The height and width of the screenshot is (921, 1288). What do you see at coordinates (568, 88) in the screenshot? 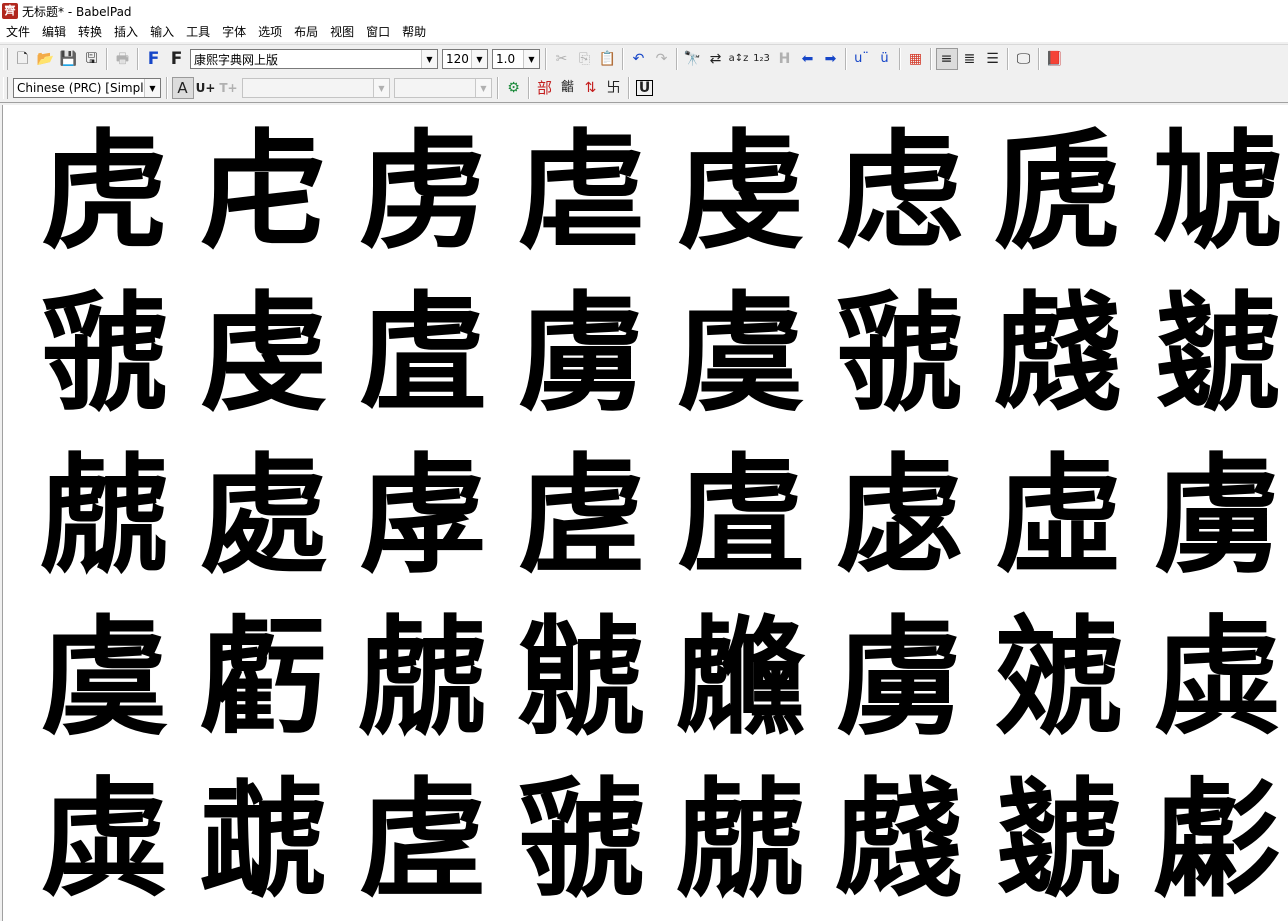
I see `radical-lookup-button: 龤` at bounding box center [568, 88].